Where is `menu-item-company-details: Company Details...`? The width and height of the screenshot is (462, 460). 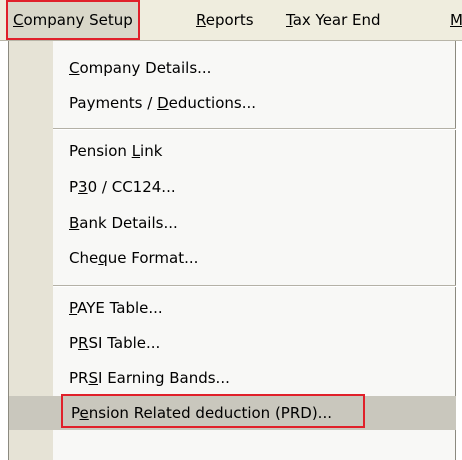
menu-item-company-details: Company Details... is located at coordinates (232, 68).